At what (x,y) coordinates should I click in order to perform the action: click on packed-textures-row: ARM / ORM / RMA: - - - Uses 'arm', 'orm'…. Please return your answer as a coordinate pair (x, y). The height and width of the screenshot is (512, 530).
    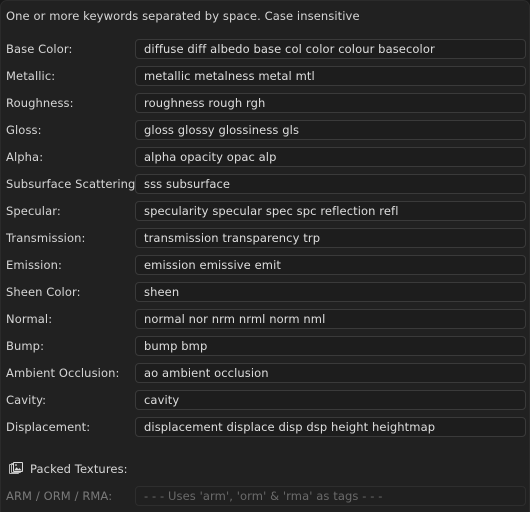
    Looking at the image, I should click on (265, 496).